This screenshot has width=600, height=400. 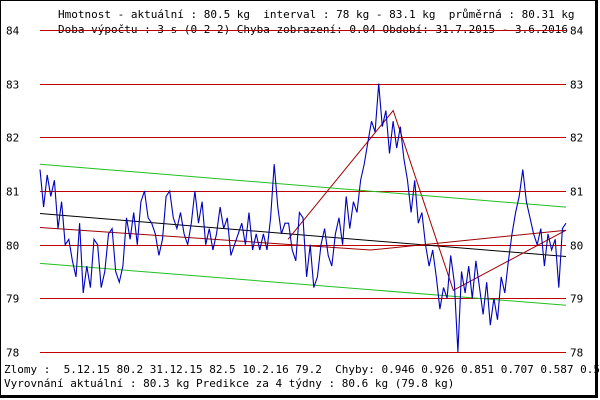 What do you see at coordinates (576, 192) in the screenshot?
I see `y-tick-right-81: 81` at bounding box center [576, 192].